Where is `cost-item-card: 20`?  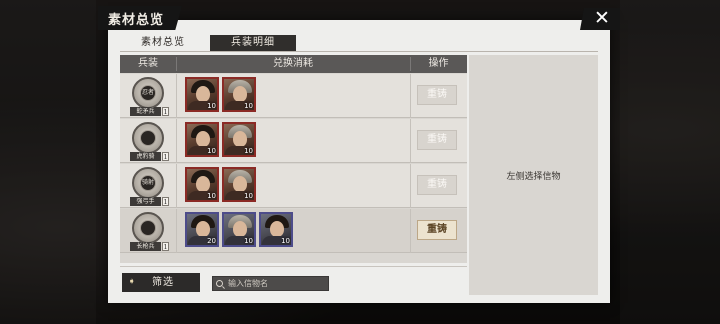
cost-item-card: 20 is located at coordinates (202, 229).